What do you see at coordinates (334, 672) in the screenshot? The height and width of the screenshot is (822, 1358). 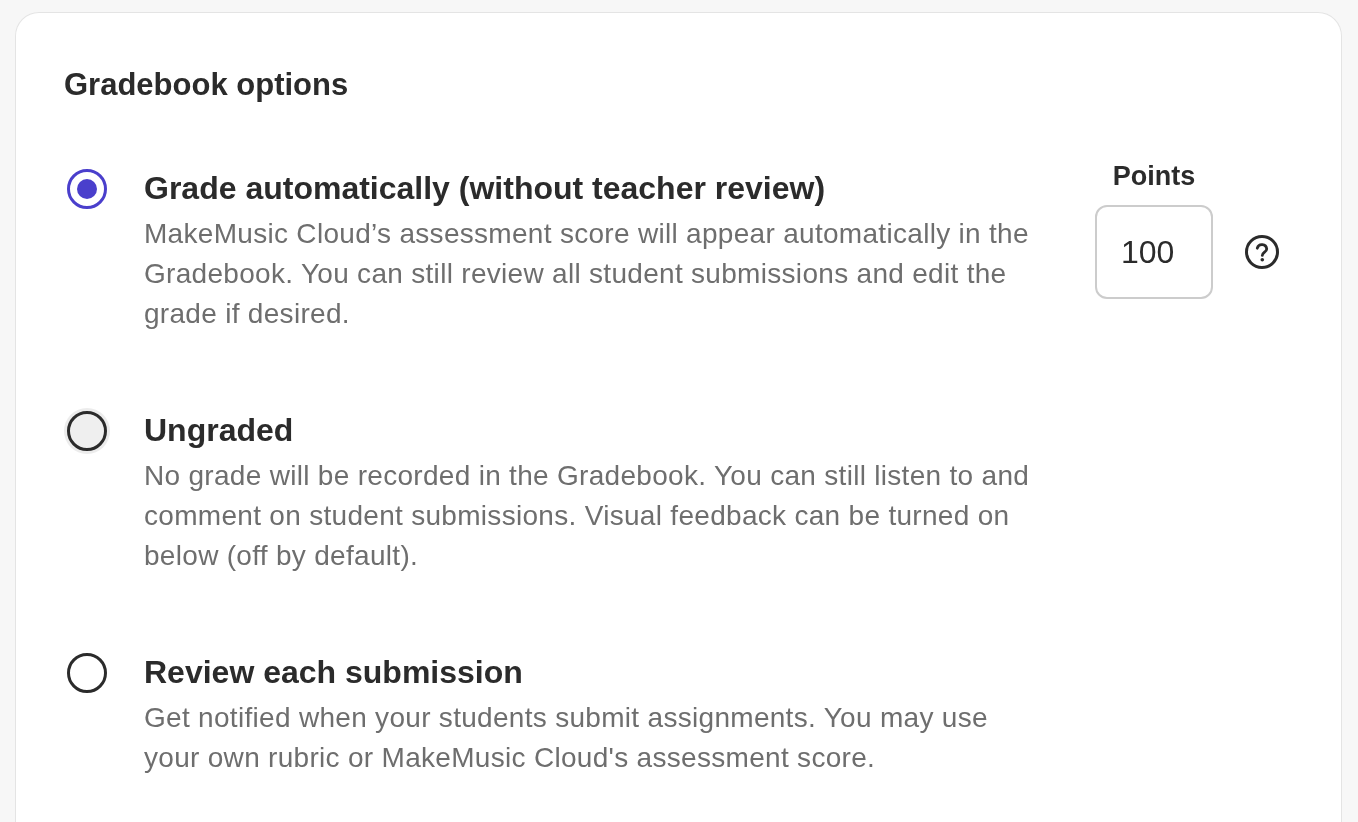 I see `option-title: Review each submission` at bounding box center [334, 672].